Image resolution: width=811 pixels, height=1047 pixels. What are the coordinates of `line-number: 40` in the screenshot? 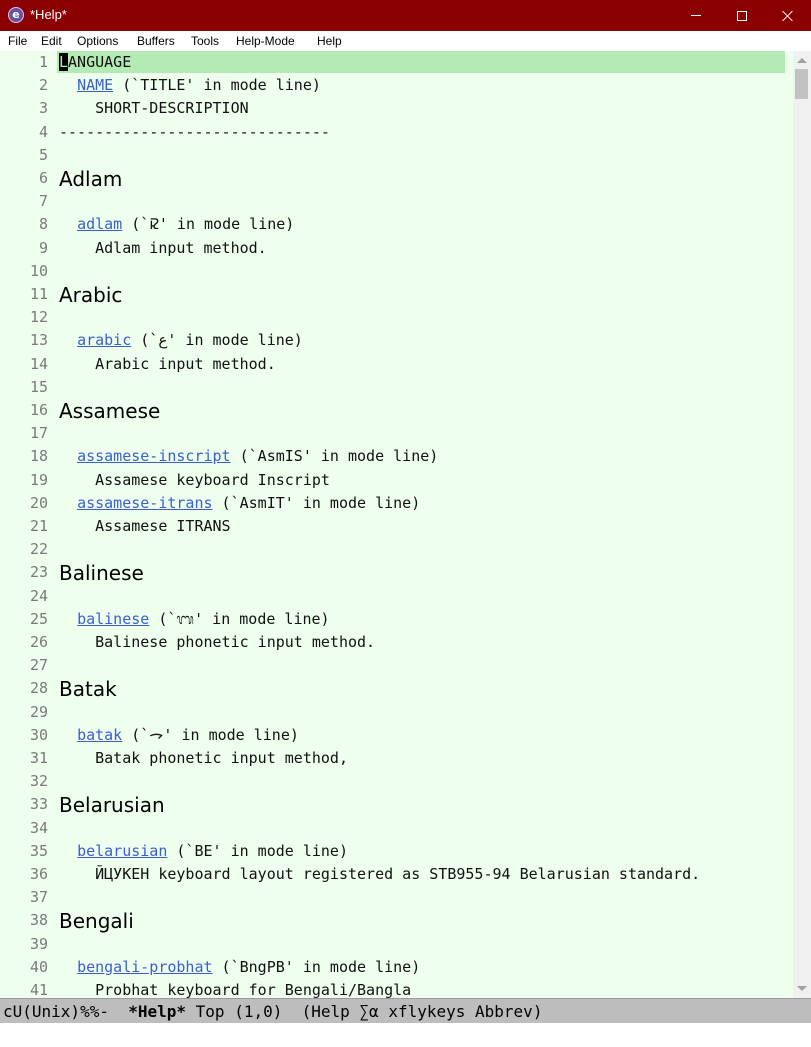 It's located at (38, 966).